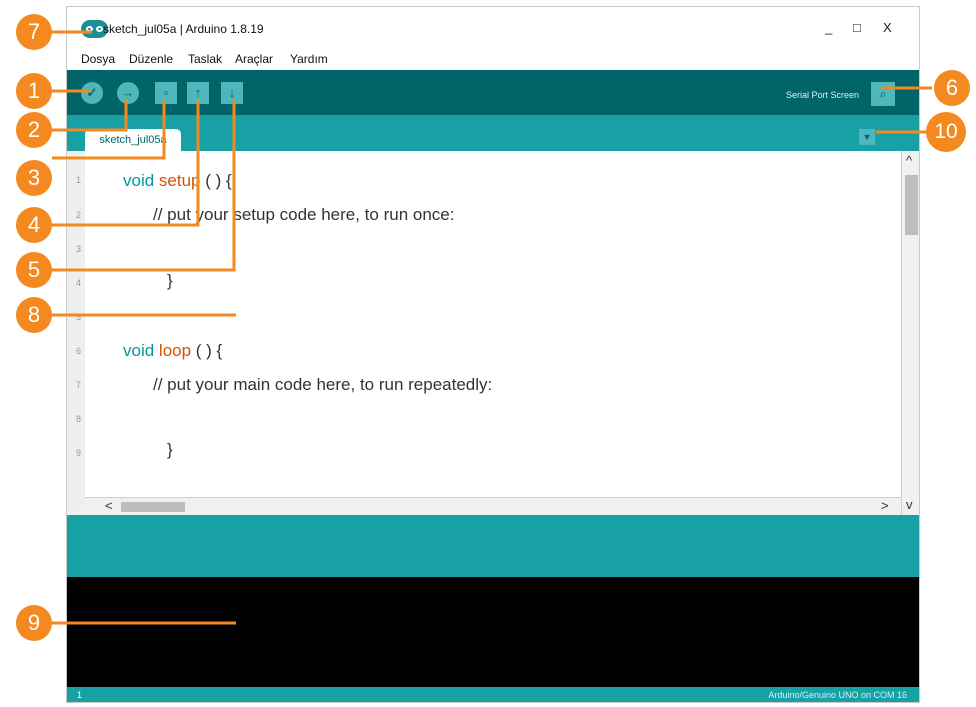  I want to click on menu-araclar: Araçlar, so click(254, 59).